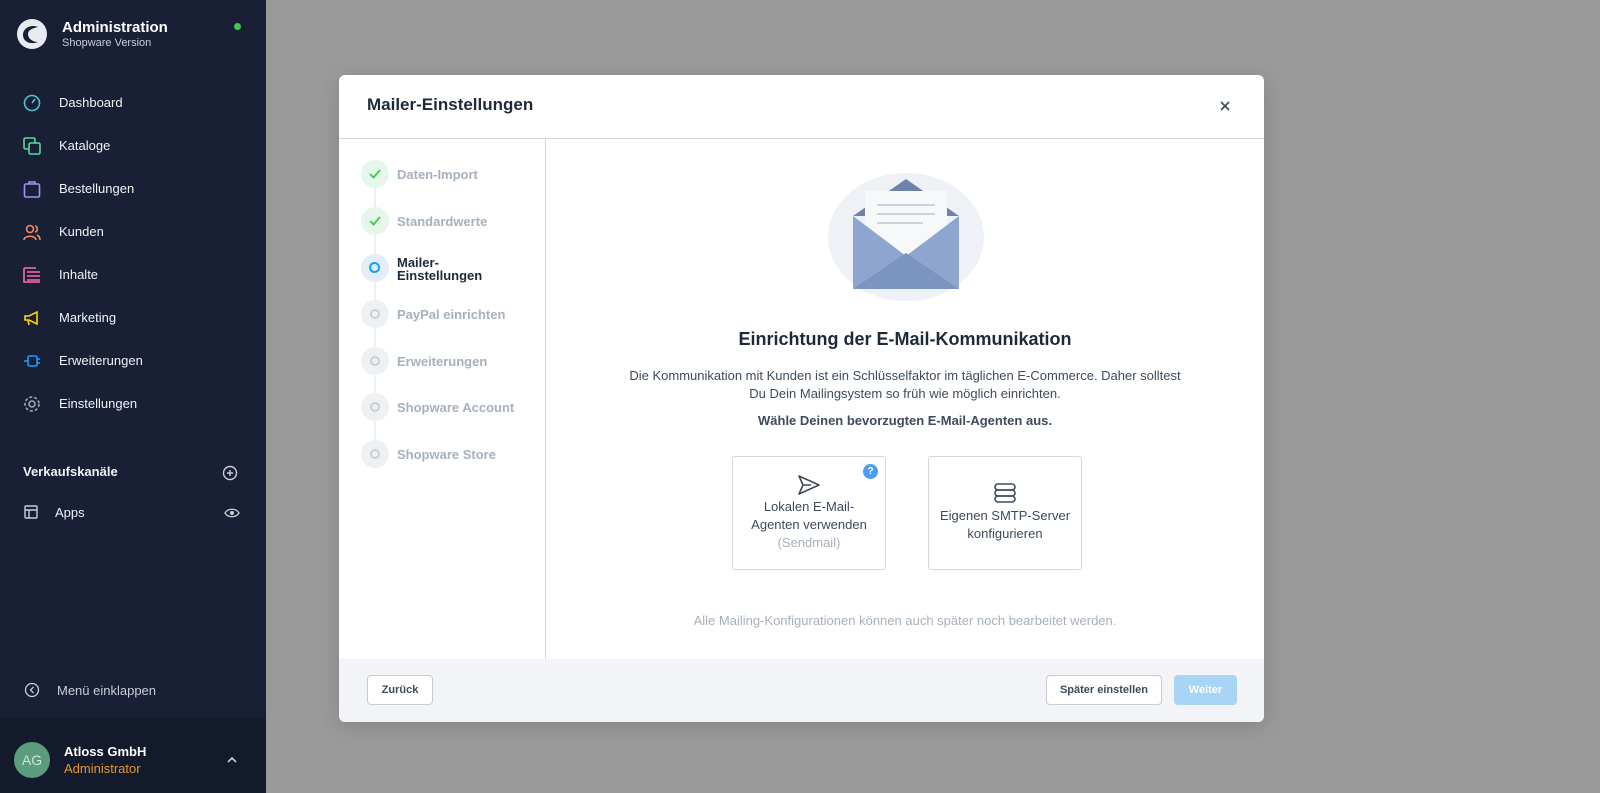 Image resolution: width=1600 pixels, height=793 pixels. What do you see at coordinates (456, 407) in the screenshot?
I see `step-label: Shopware Account` at bounding box center [456, 407].